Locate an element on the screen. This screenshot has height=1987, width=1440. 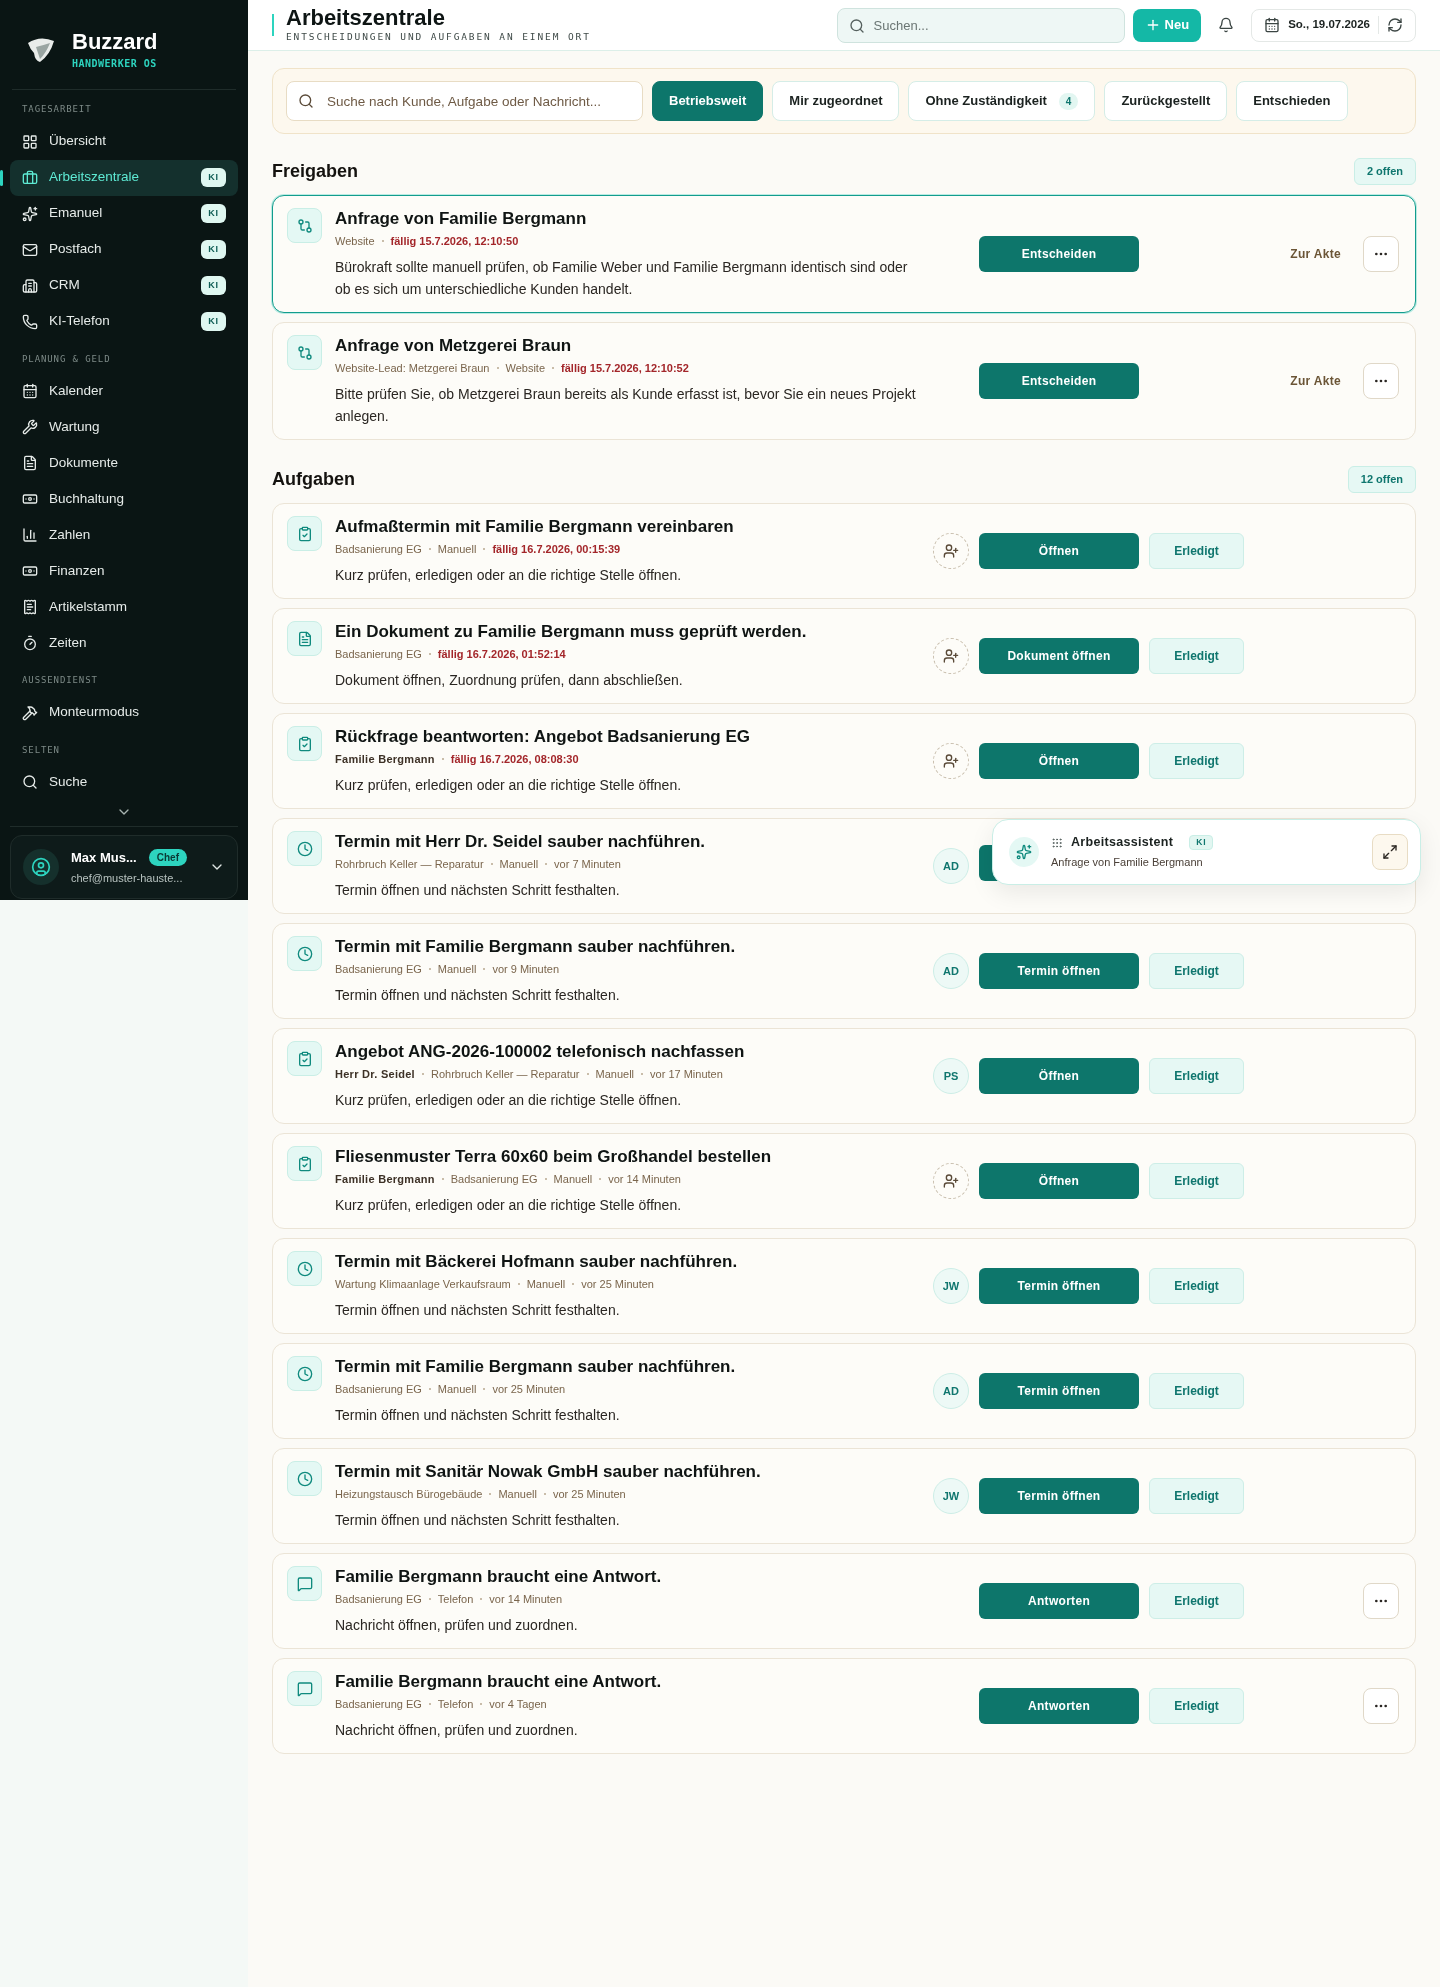
filter-tab: Mir zugeordnet is located at coordinates (836, 101).